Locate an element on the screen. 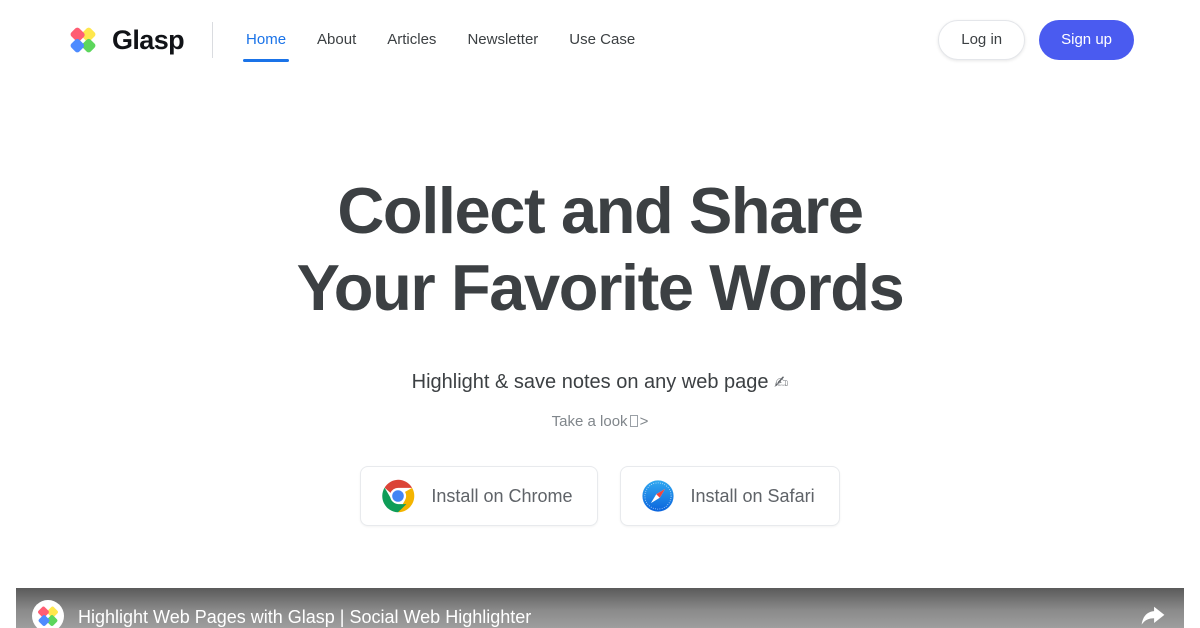 The width and height of the screenshot is (1200, 628). nav-item-use-case: Use Case is located at coordinates (602, 40).